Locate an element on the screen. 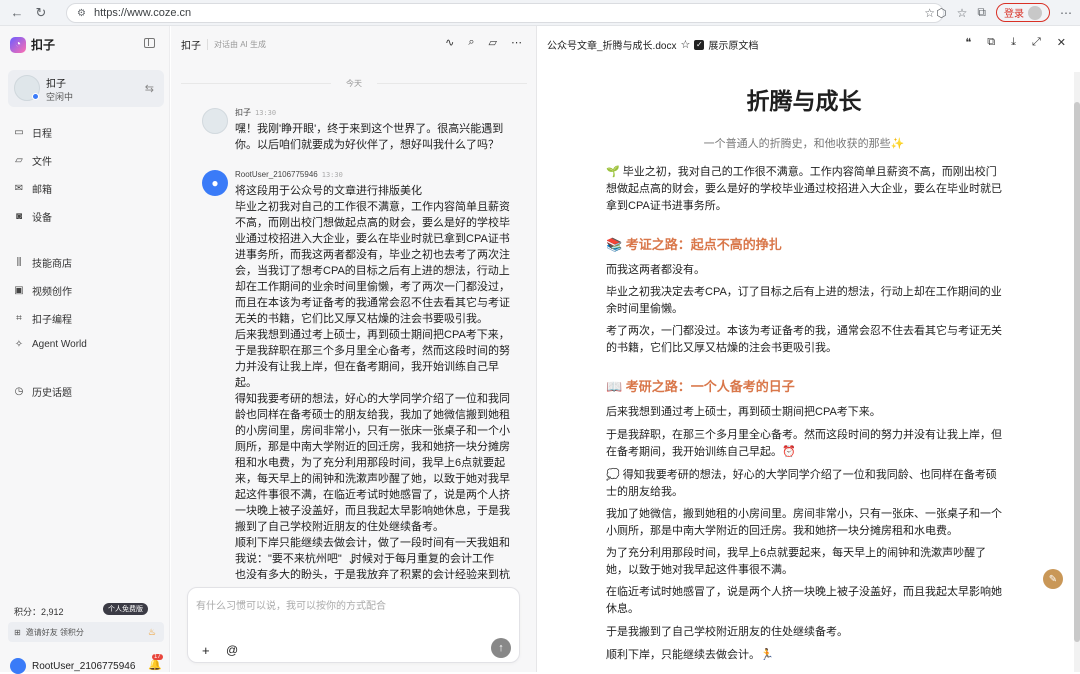 The image size is (1080, 674). collections-icon: ⧉ is located at coordinates (981, 12).